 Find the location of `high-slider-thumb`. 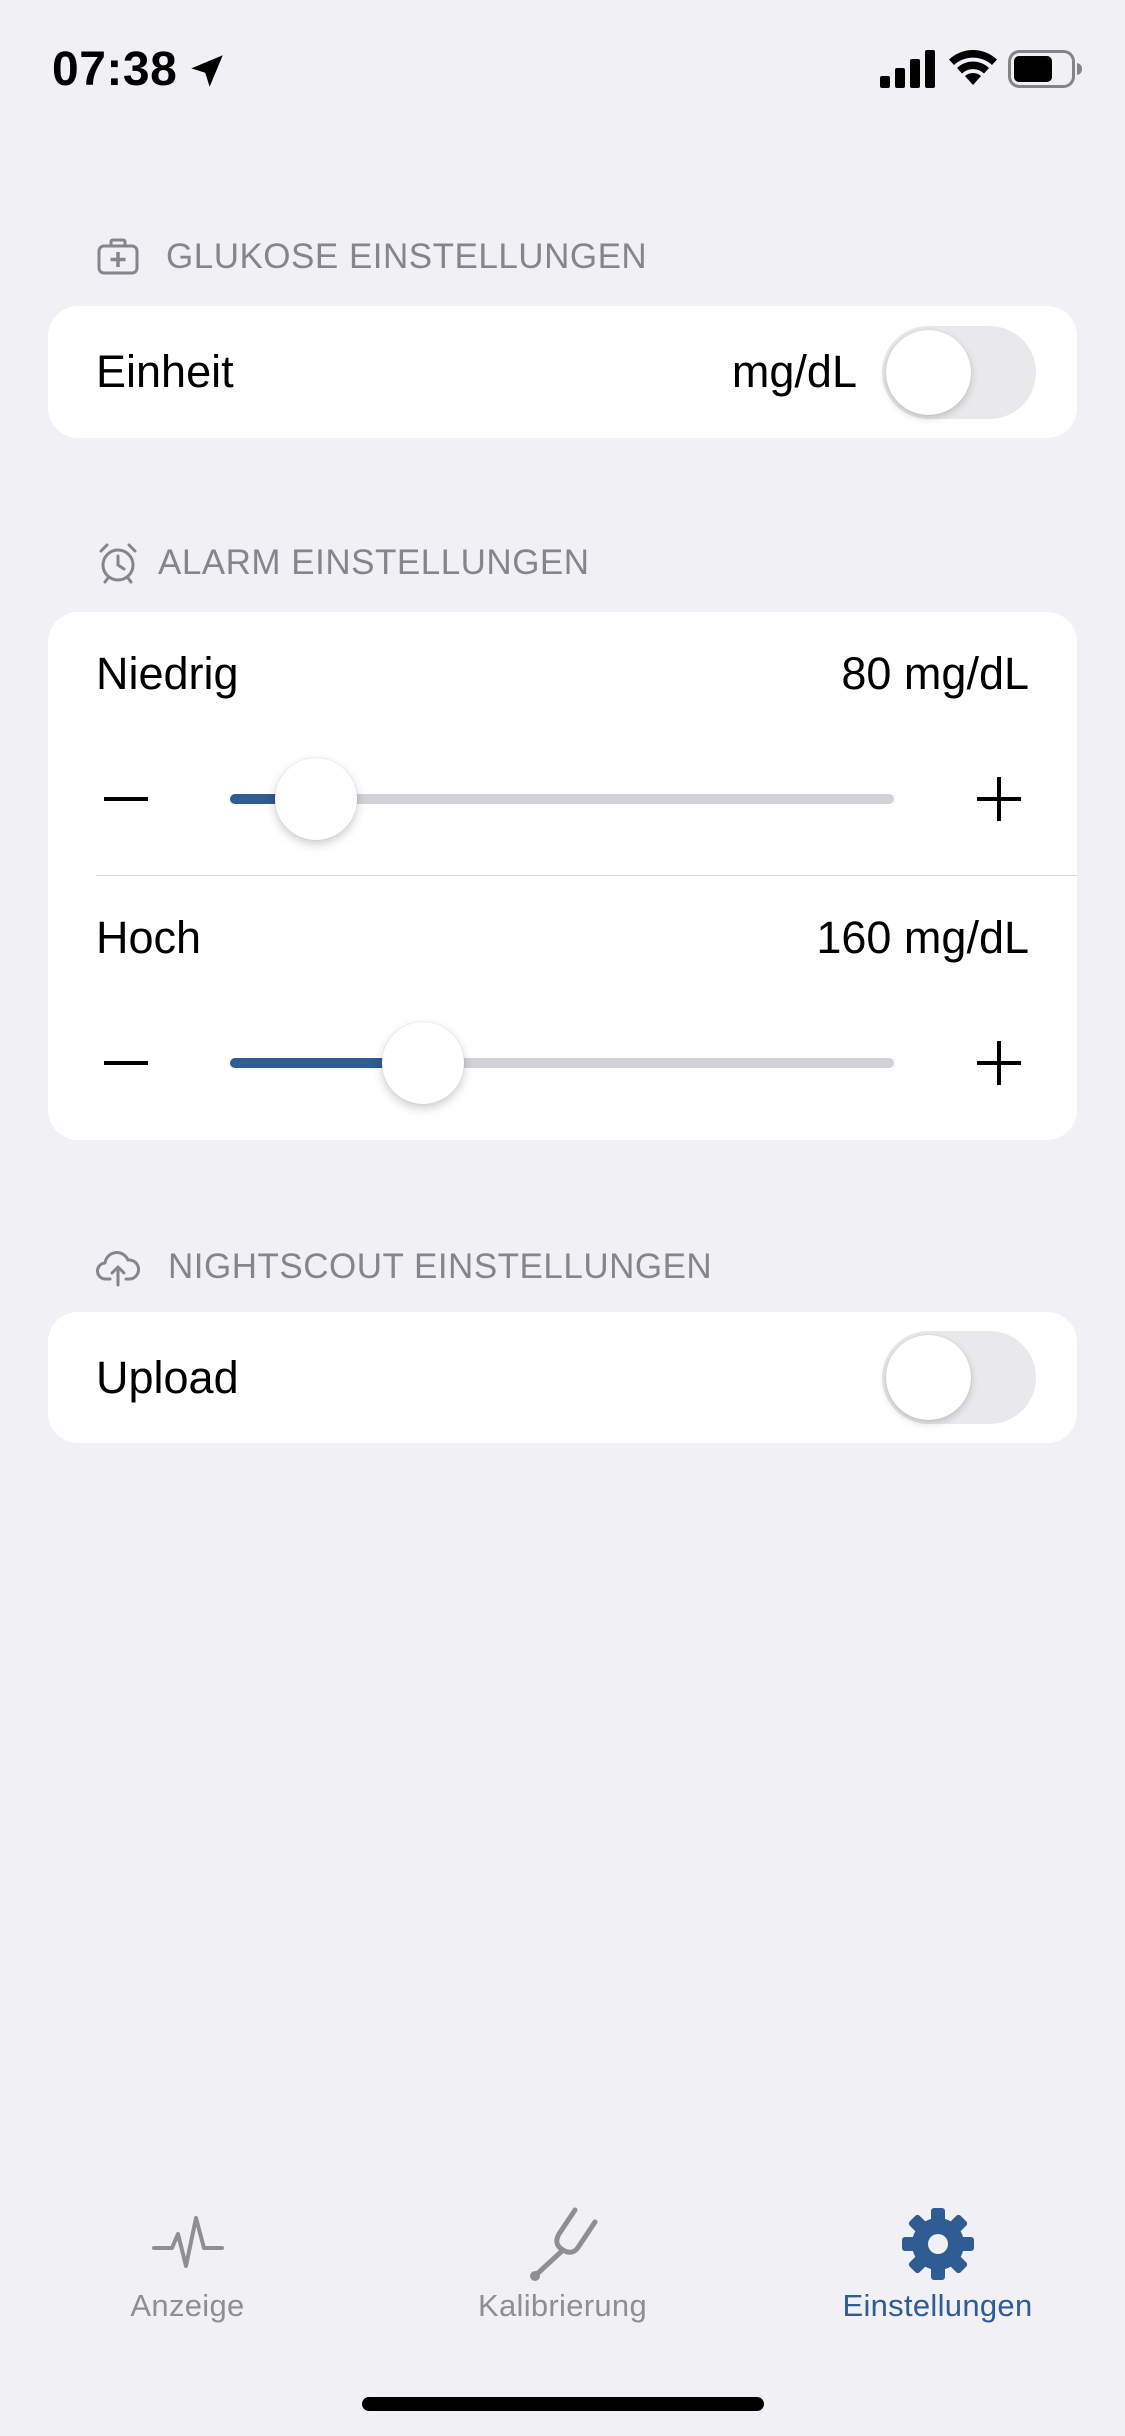

high-slider-thumb is located at coordinates (423, 1063).